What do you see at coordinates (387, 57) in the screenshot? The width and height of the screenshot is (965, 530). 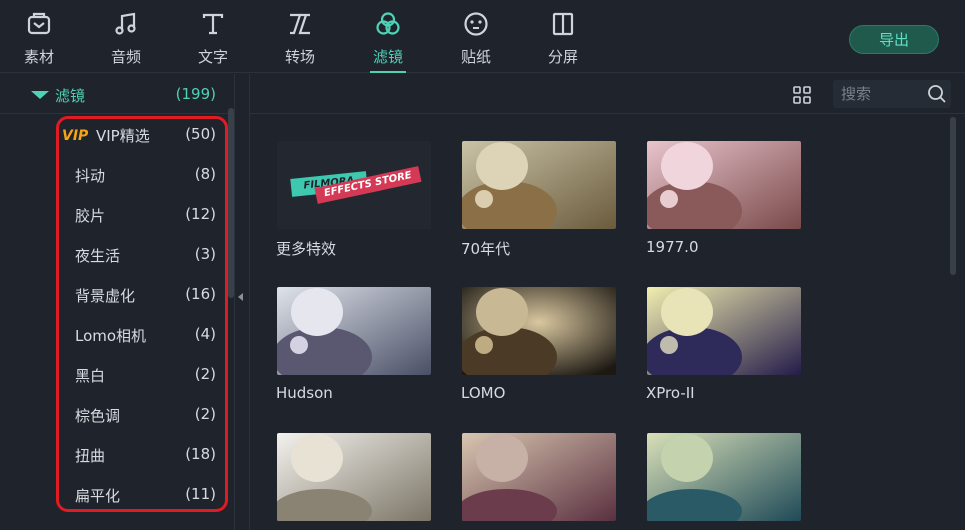 I see `tab-label: 滤镜` at bounding box center [387, 57].